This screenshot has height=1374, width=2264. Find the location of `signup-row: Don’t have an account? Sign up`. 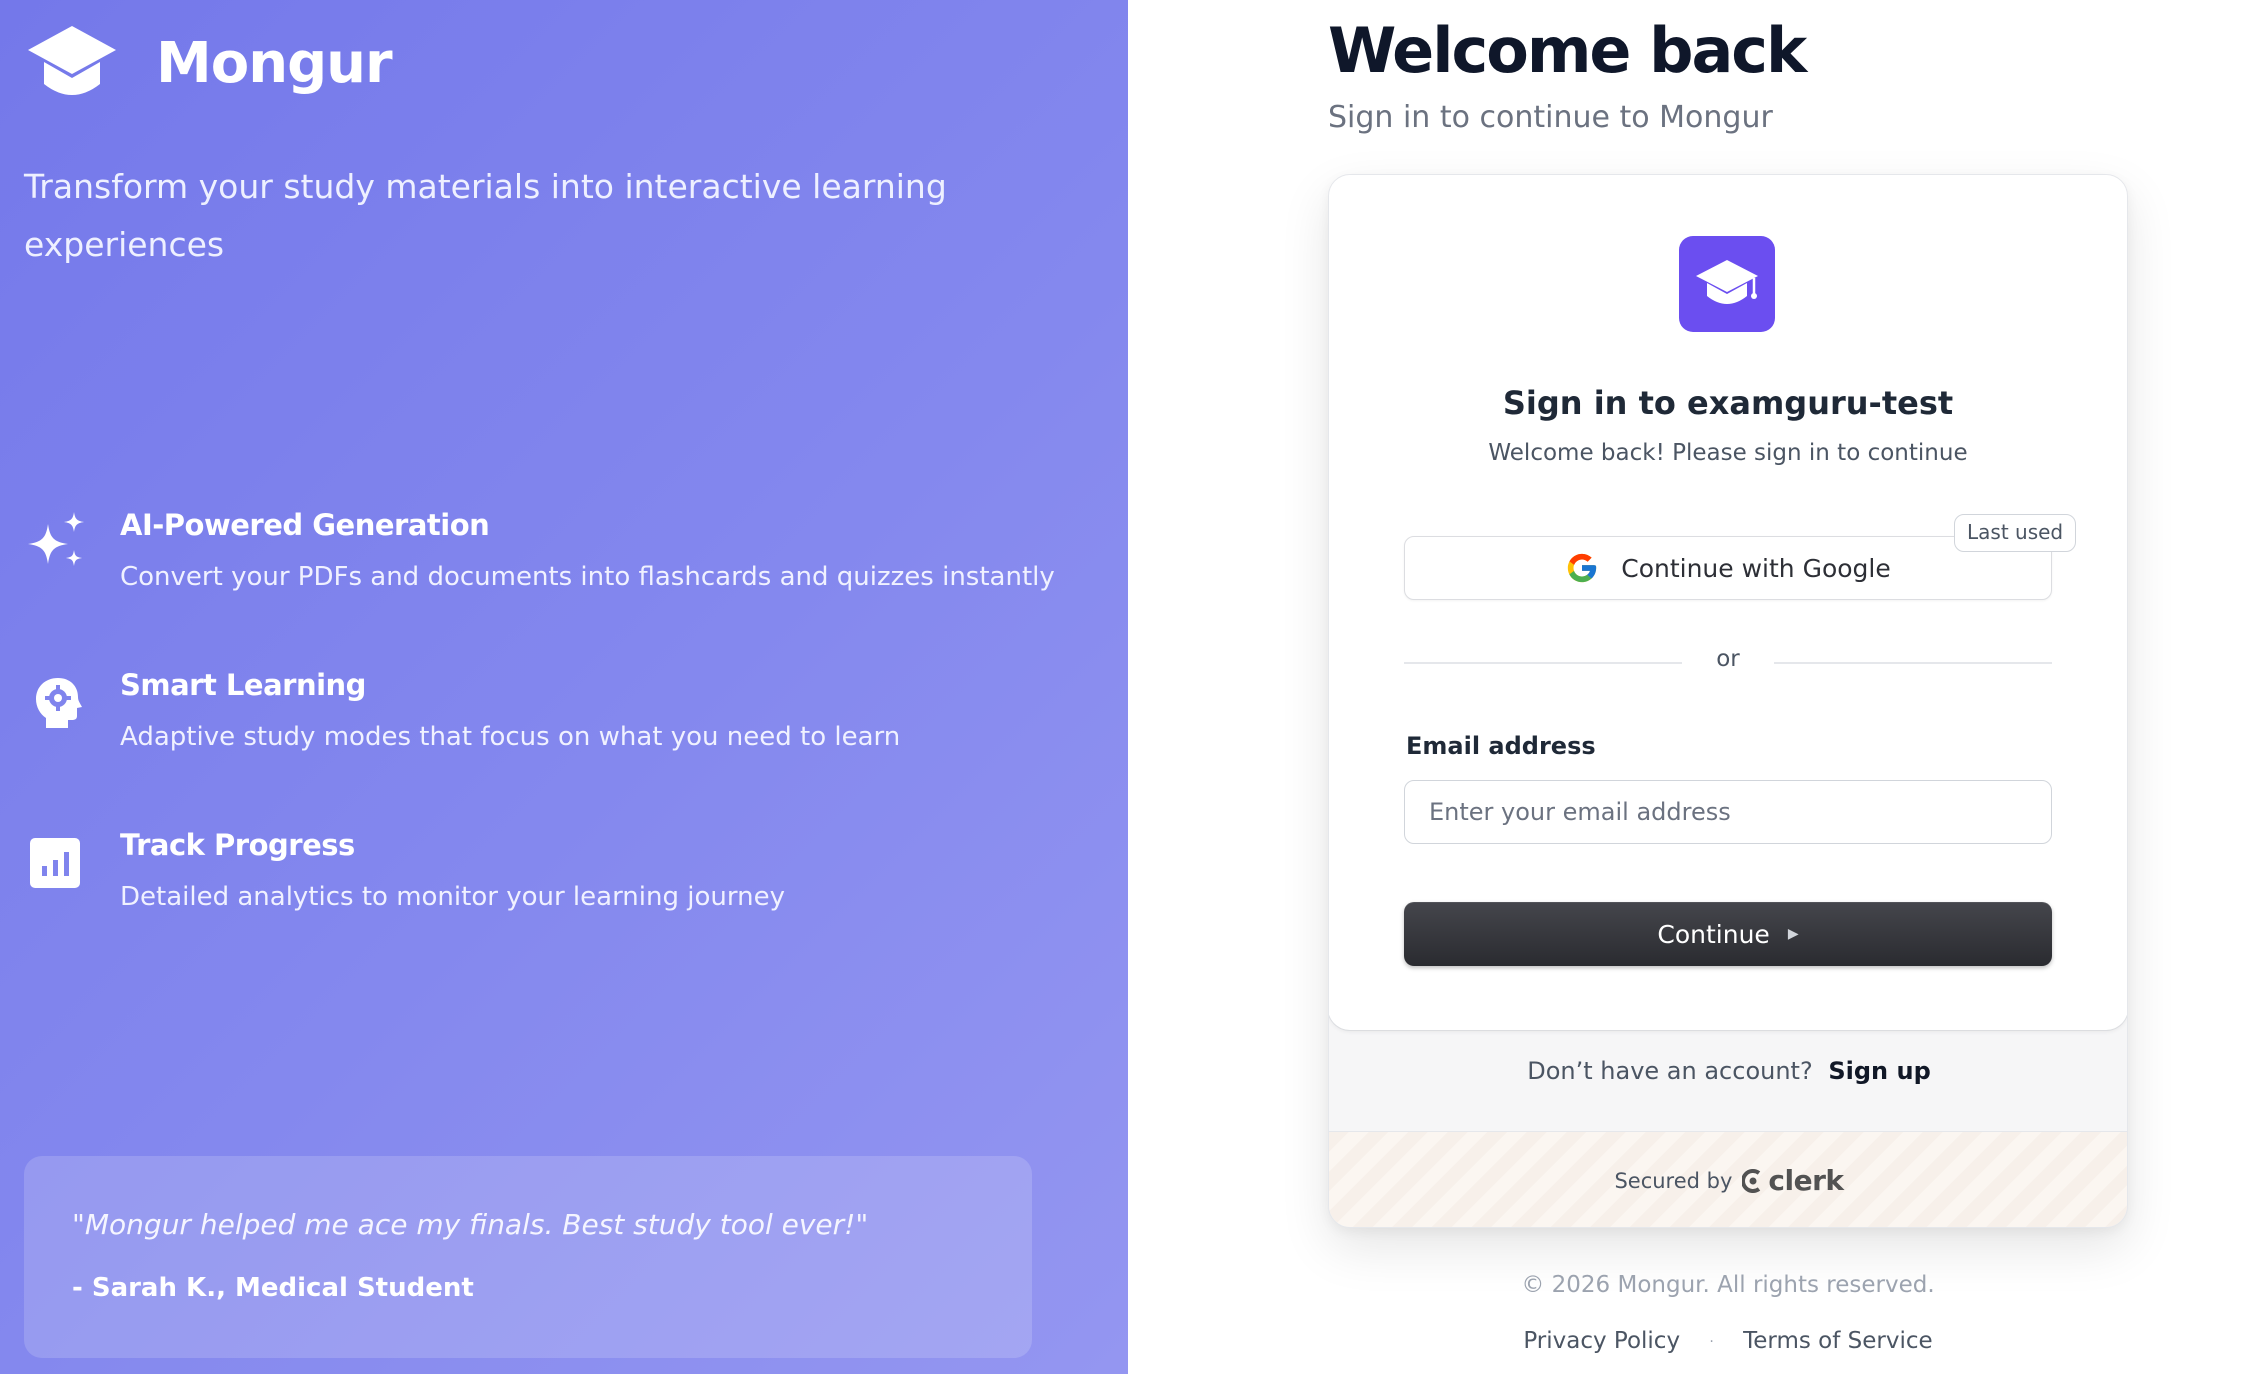

signup-row: Don’t have an account? Sign up is located at coordinates (1728, 1071).